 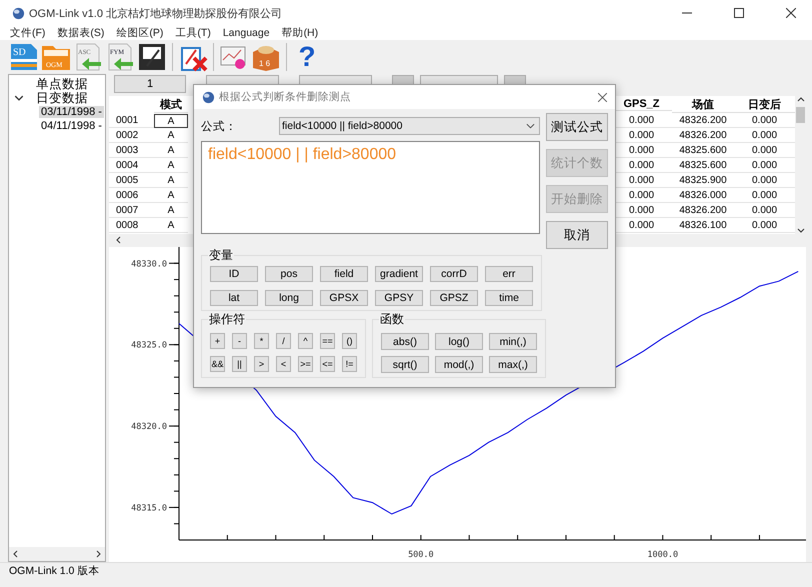 I want to click on tick-label: 48325.0, so click(x=149, y=345).